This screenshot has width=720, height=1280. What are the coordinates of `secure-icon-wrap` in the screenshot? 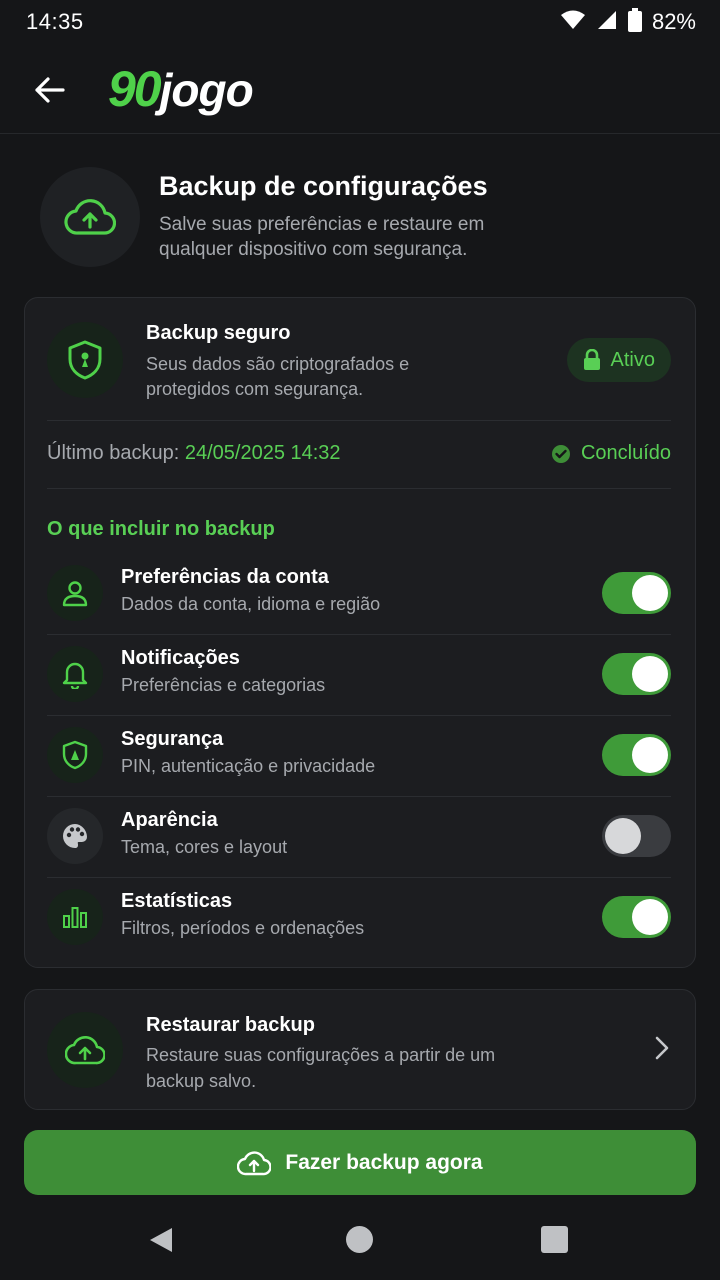 It's located at (85, 360).